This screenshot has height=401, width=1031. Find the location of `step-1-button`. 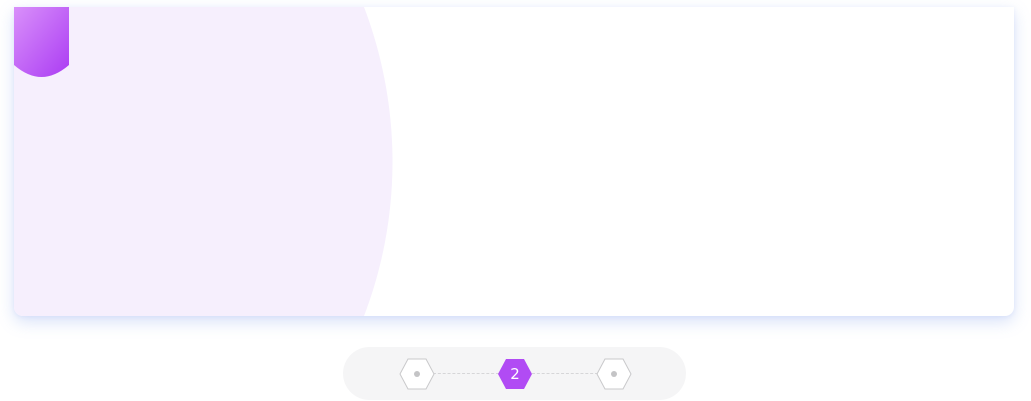

step-1-button is located at coordinates (417, 374).